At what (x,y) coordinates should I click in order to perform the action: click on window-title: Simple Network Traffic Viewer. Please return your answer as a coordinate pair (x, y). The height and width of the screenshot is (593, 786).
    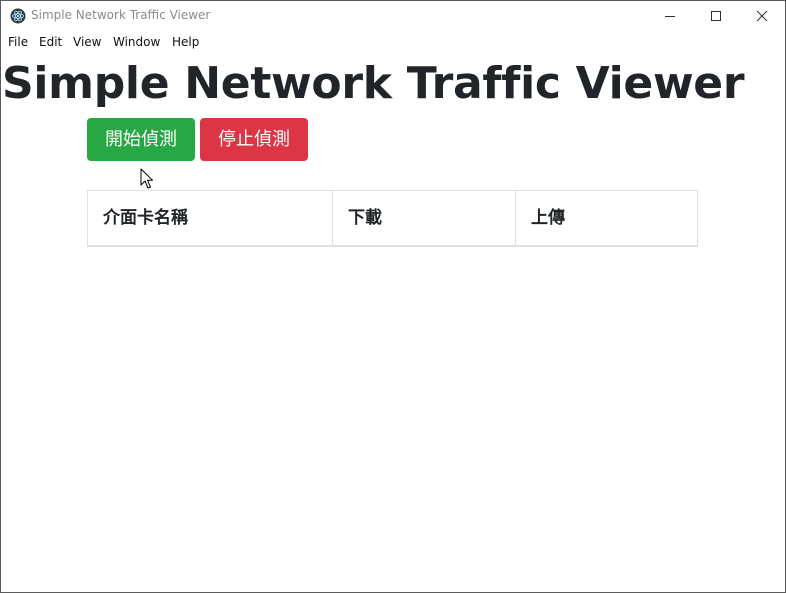
    Looking at the image, I should click on (121, 15).